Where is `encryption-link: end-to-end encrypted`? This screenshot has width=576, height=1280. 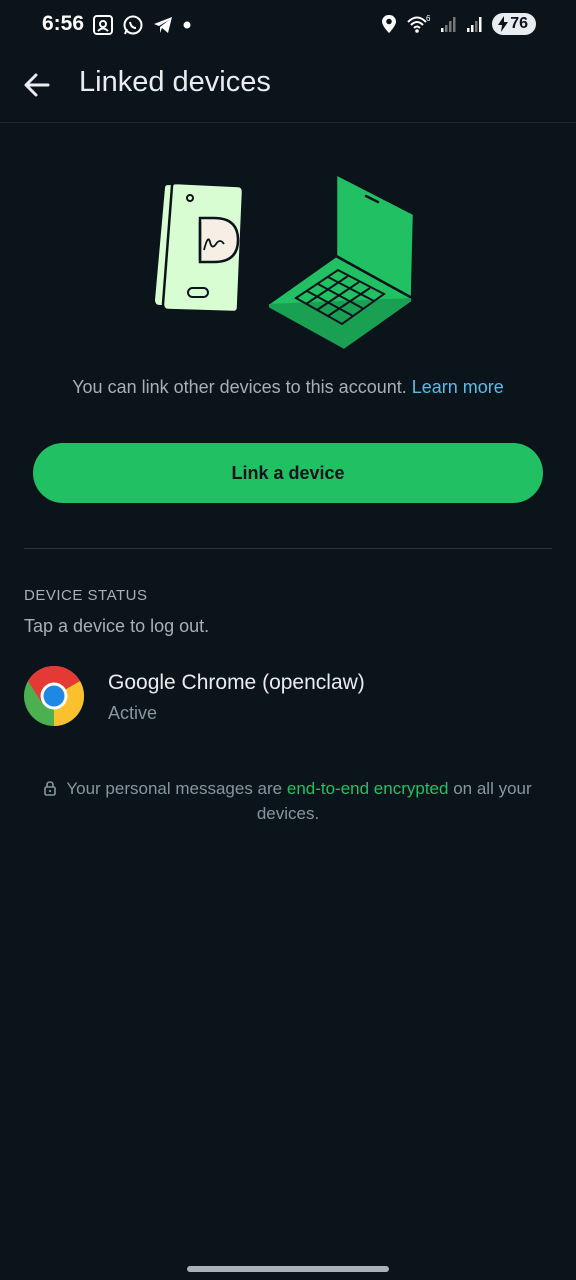 encryption-link: end-to-end encrypted is located at coordinates (368, 788).